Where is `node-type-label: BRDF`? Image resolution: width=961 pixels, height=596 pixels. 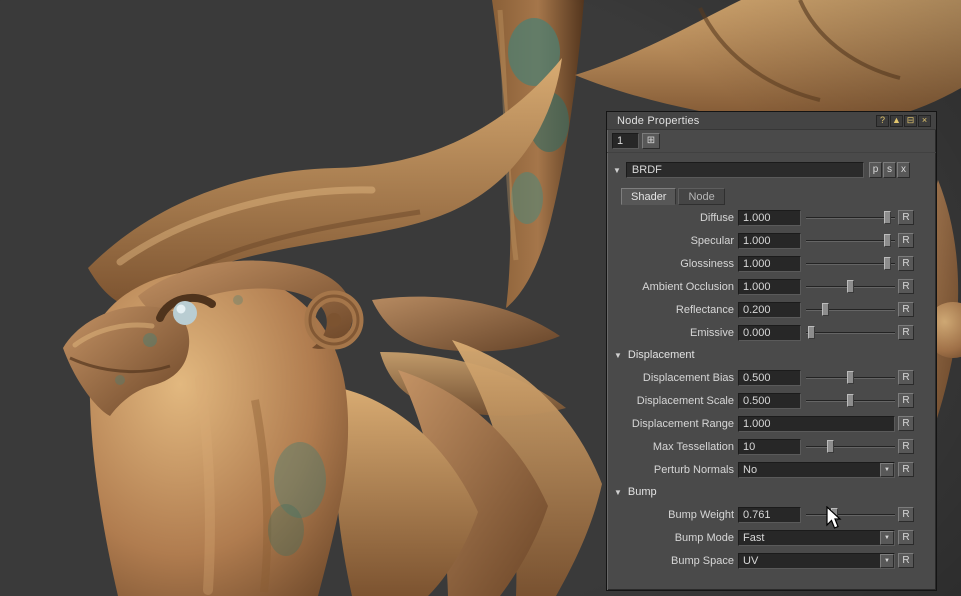 node-type-label: BRDF is located at coordinates (646, 170).